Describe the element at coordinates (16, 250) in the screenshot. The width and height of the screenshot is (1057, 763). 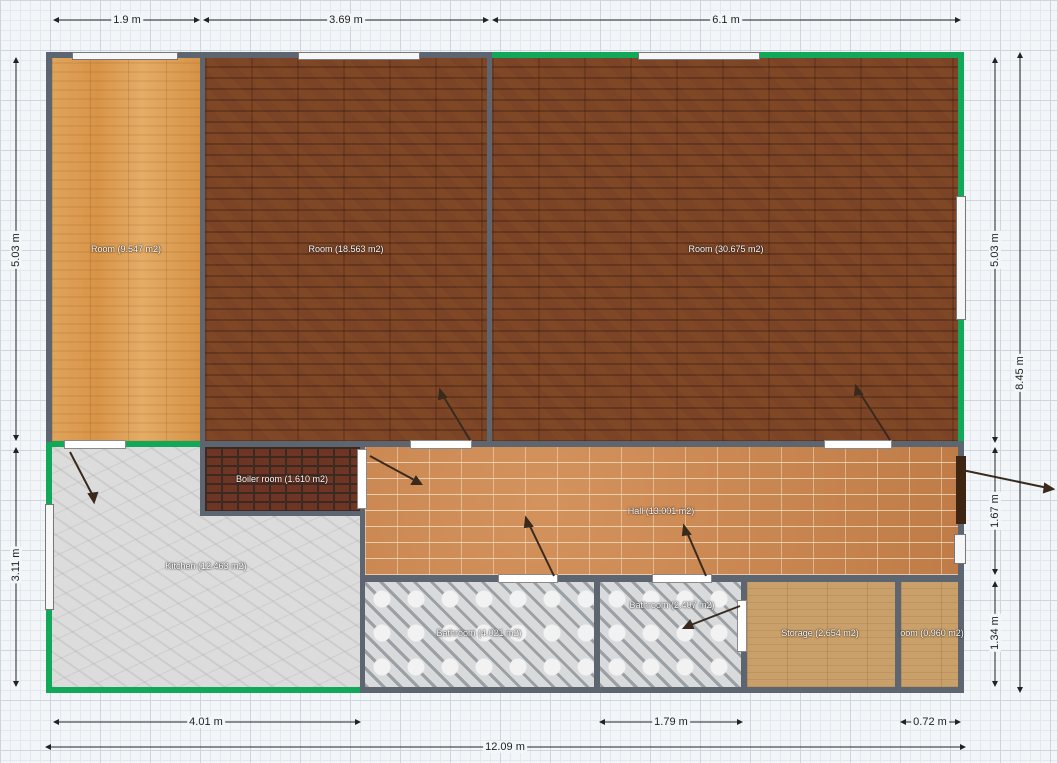
I see `dimension-left-upper: 5.03 m` at that location.